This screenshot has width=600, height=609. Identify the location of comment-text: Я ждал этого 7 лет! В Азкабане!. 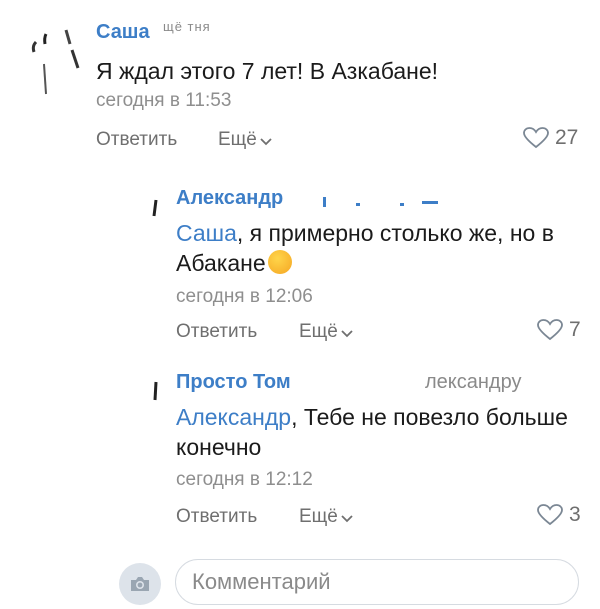
(267, 71).